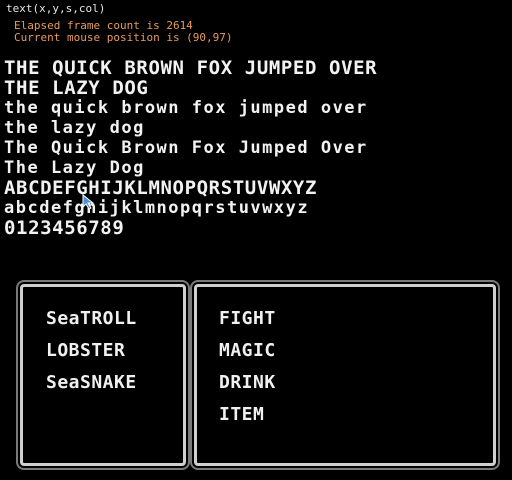  What do you see at coordinates (85, 351) in the screenshot?
I see `enemy-lobster: LOBSTER` at bounding box center [85, 351].